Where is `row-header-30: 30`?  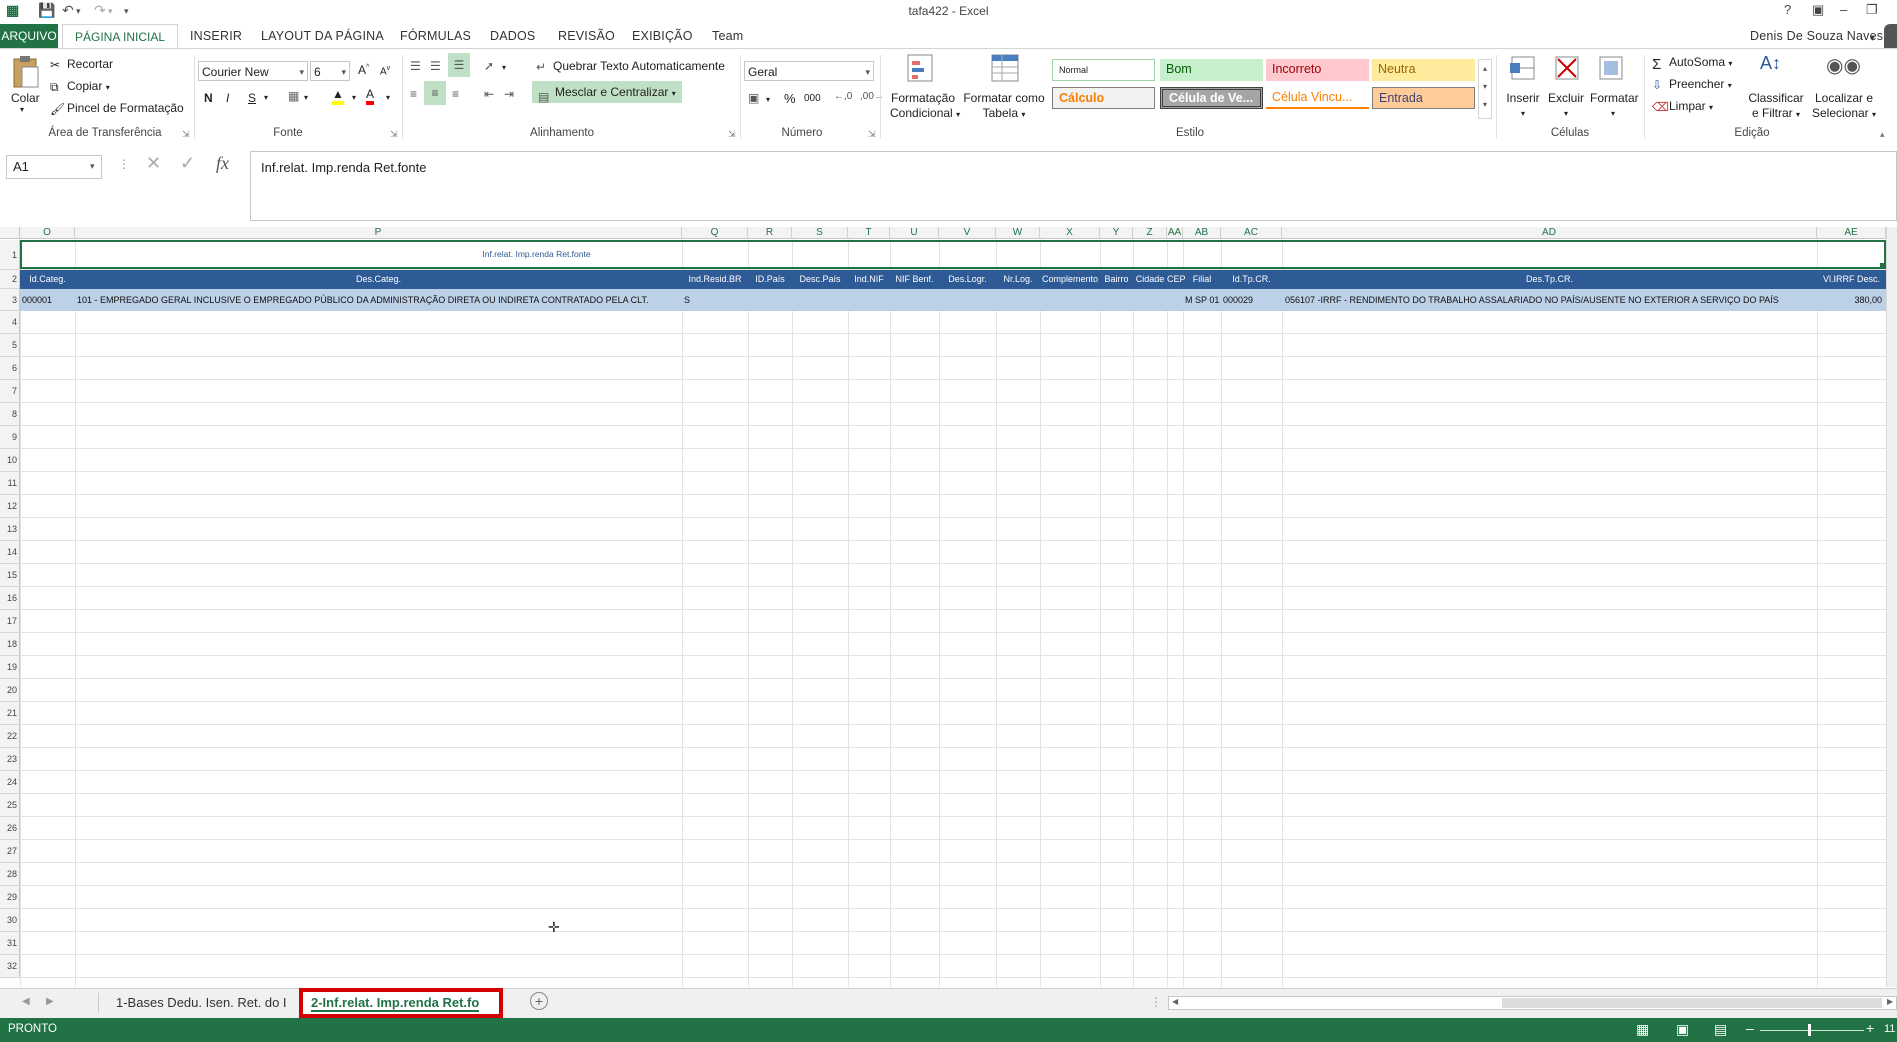 row-header-30: 30 is located at coordinates (10, 920).